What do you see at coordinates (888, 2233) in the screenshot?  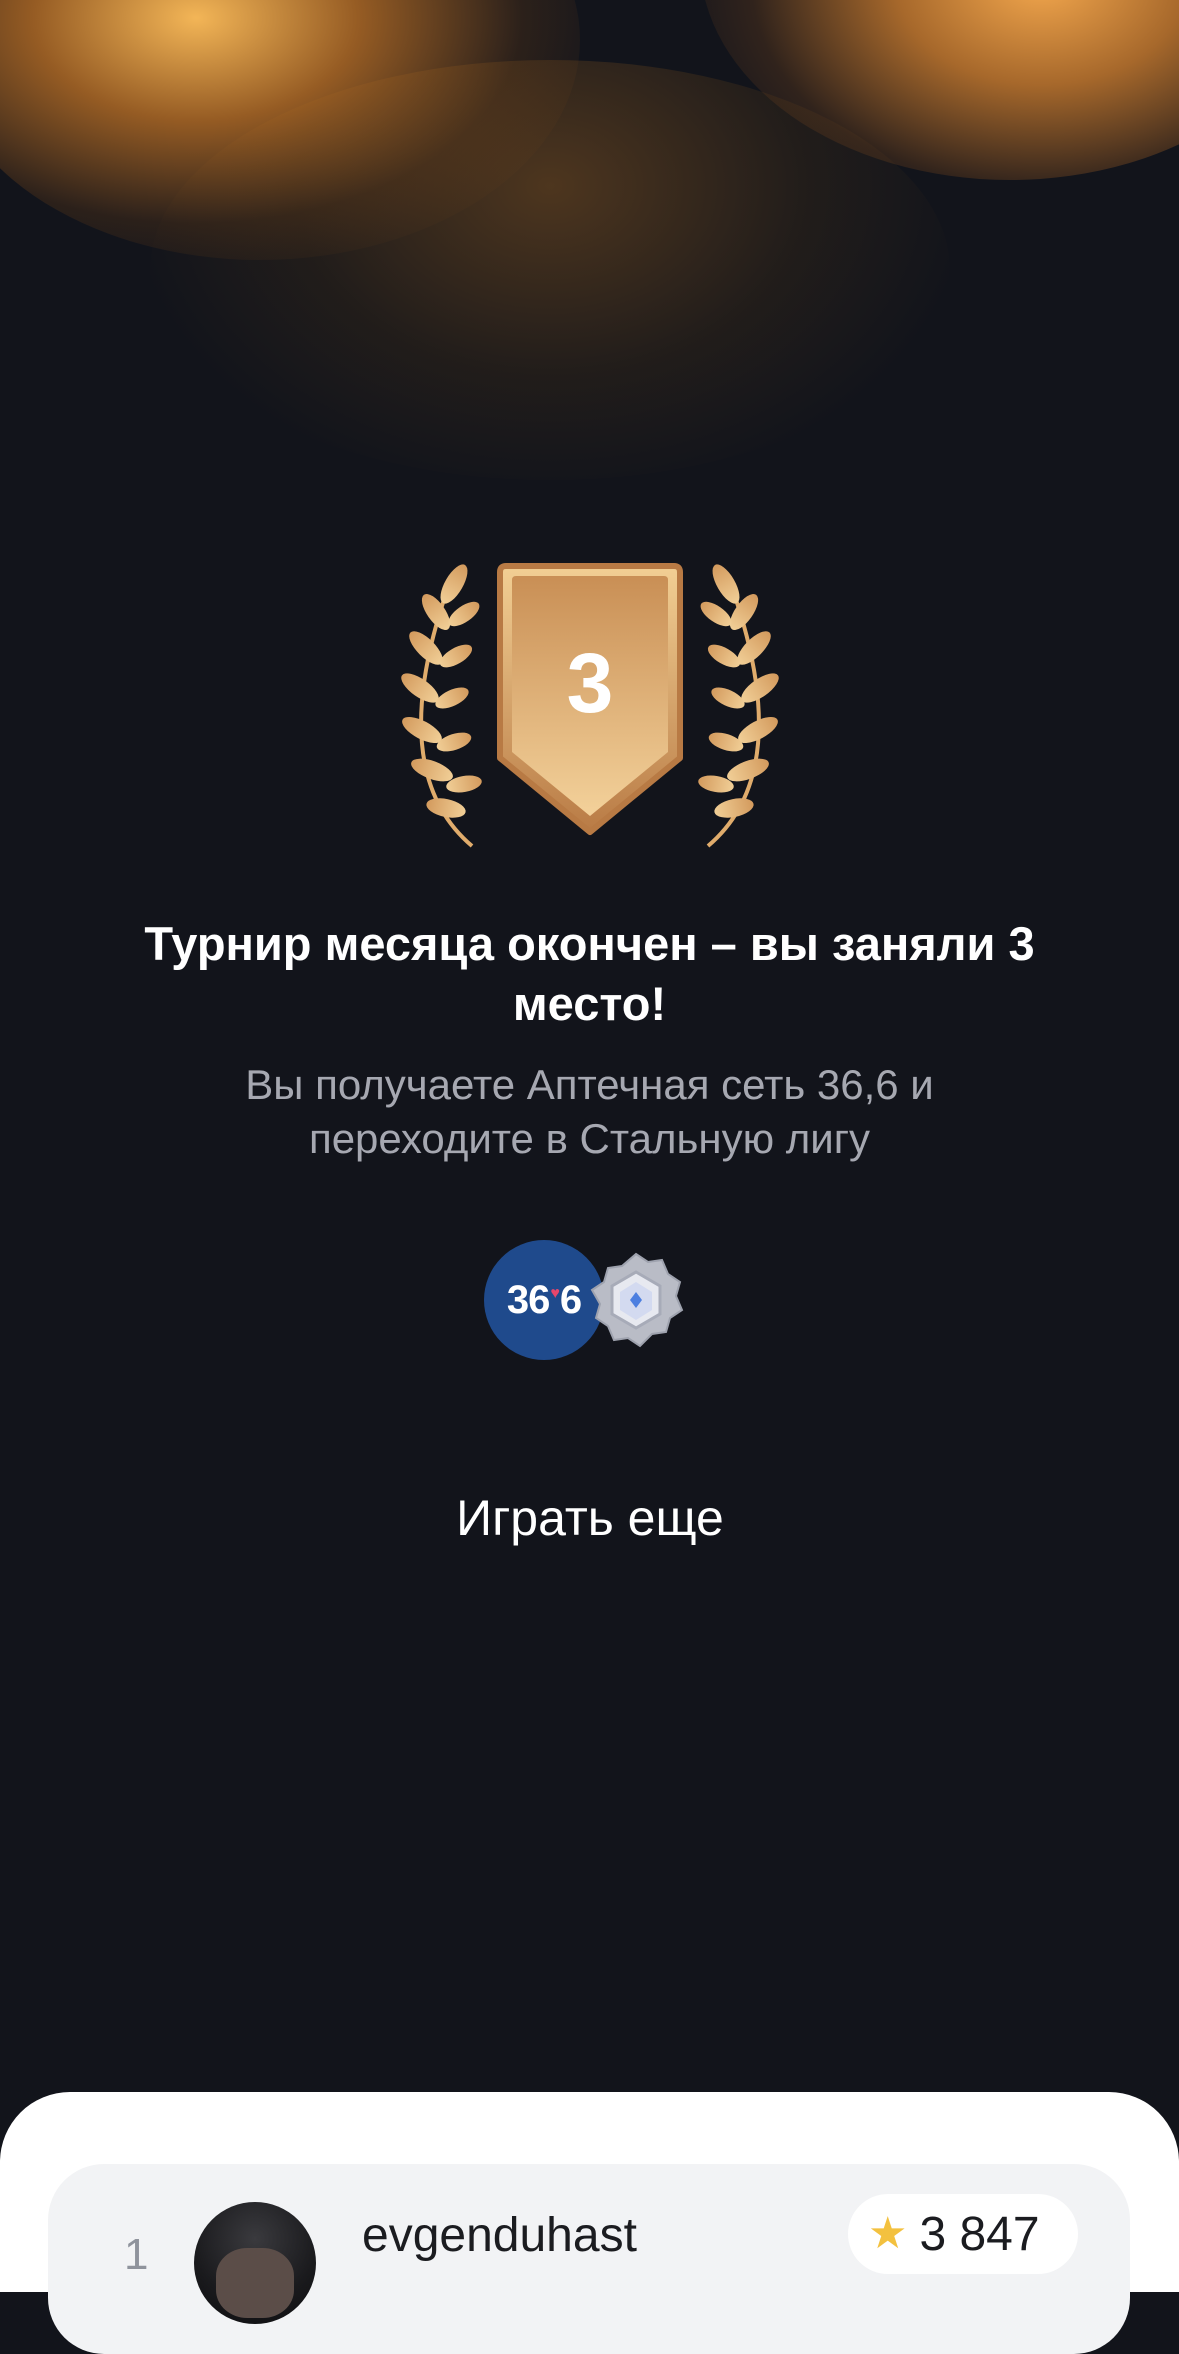 I see `star-icon: ★` at bounding box center [888, 2233].